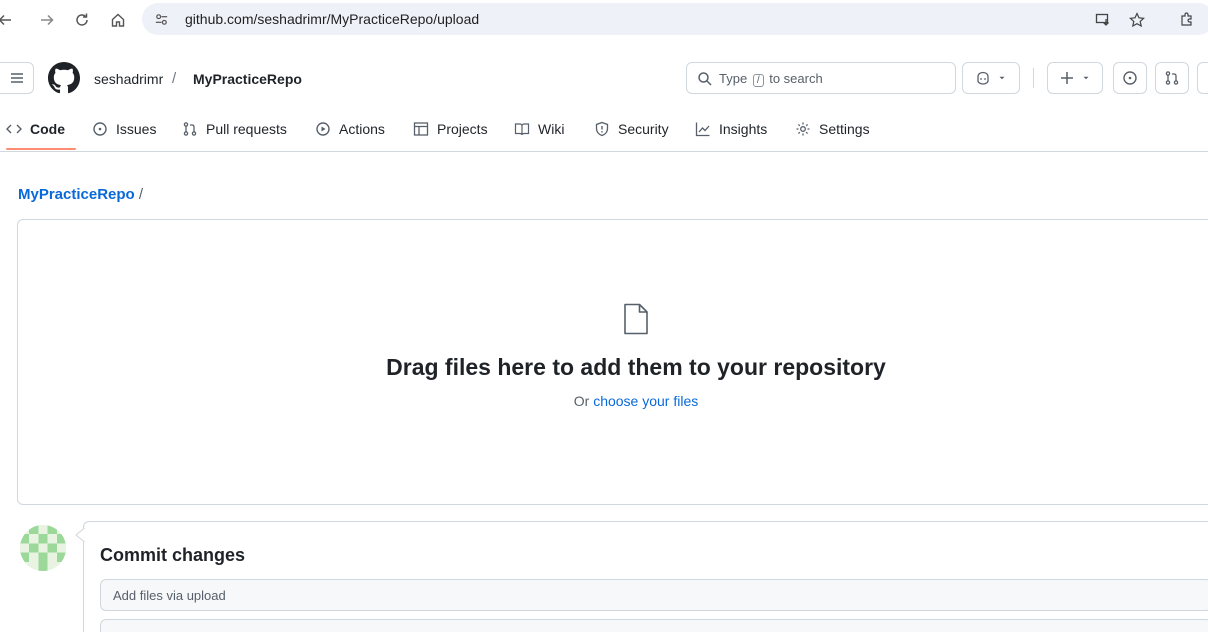  I want to click on menu-button, so click(17, 78).